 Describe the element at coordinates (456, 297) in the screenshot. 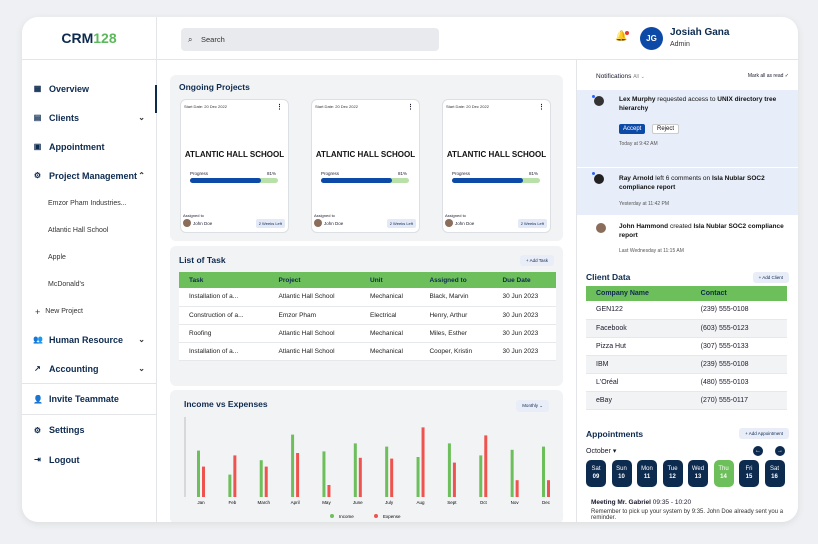

I see `table-cell: Black, Marvin` at that location.